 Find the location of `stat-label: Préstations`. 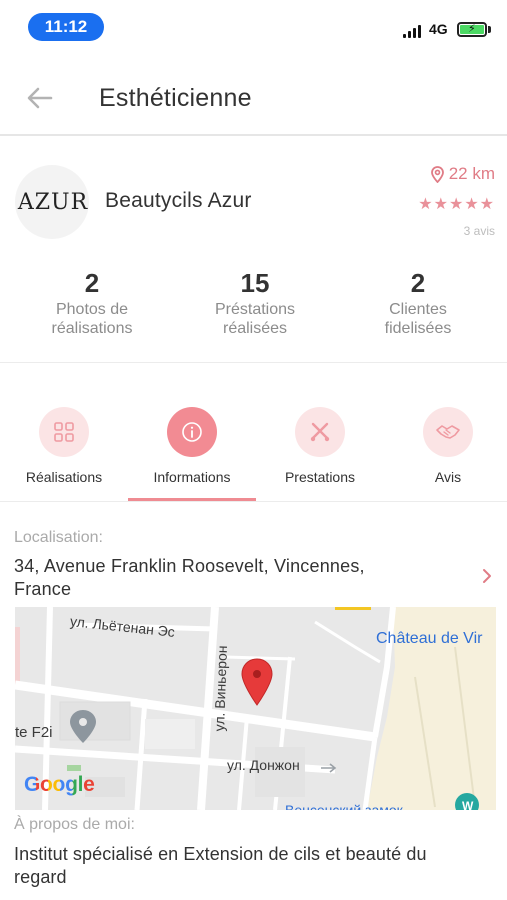

stat-label: Préstations is located at coordinates (255, 309).